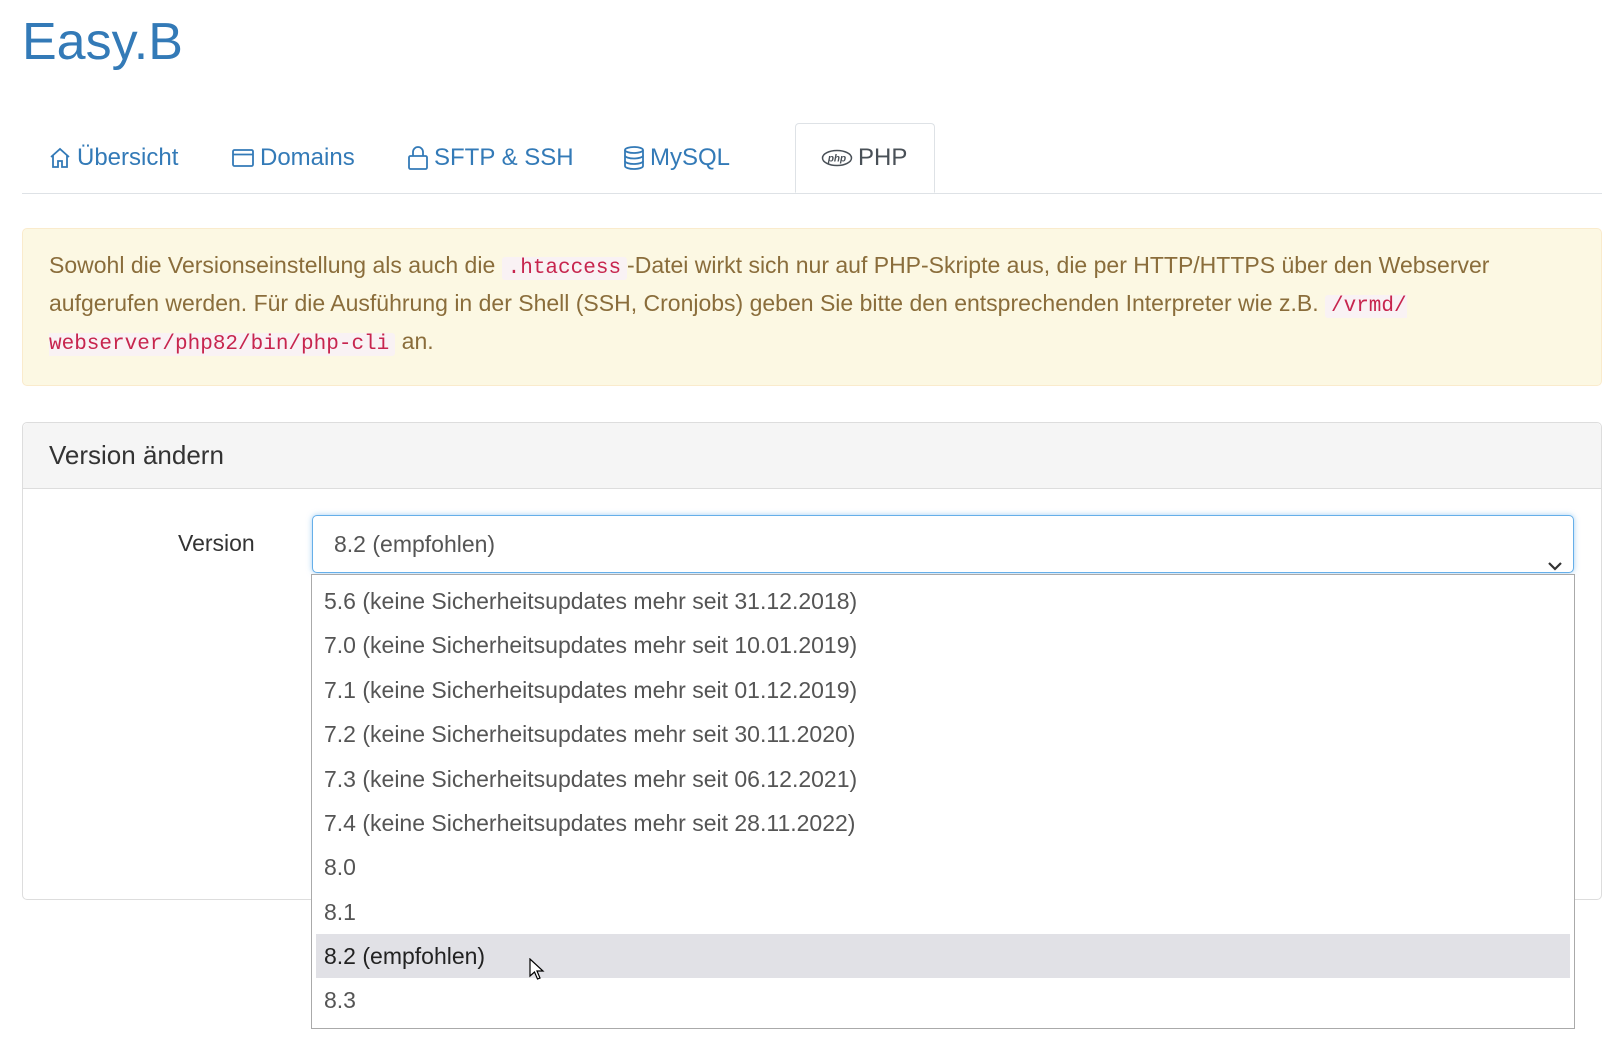 This screenshot has width=1624, height=1040. What do you see at coordinates (504, 157) in the screenshot?
I see `tab-label: SFTP & SSH` at bounding box center [504, 157].